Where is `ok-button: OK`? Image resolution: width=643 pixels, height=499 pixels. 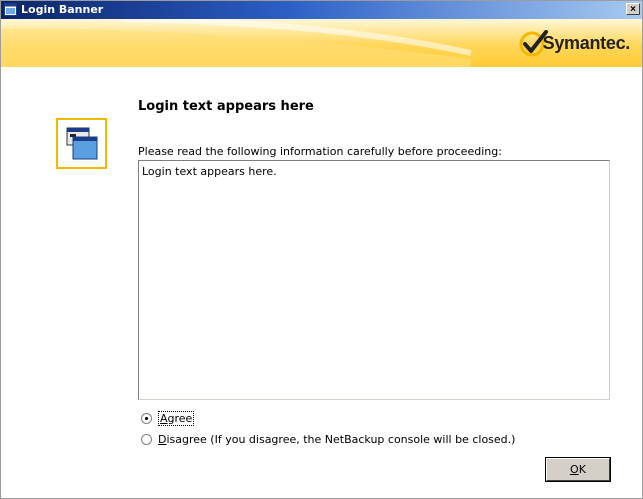
ok-button: OK is located at coordinates (578, 469).